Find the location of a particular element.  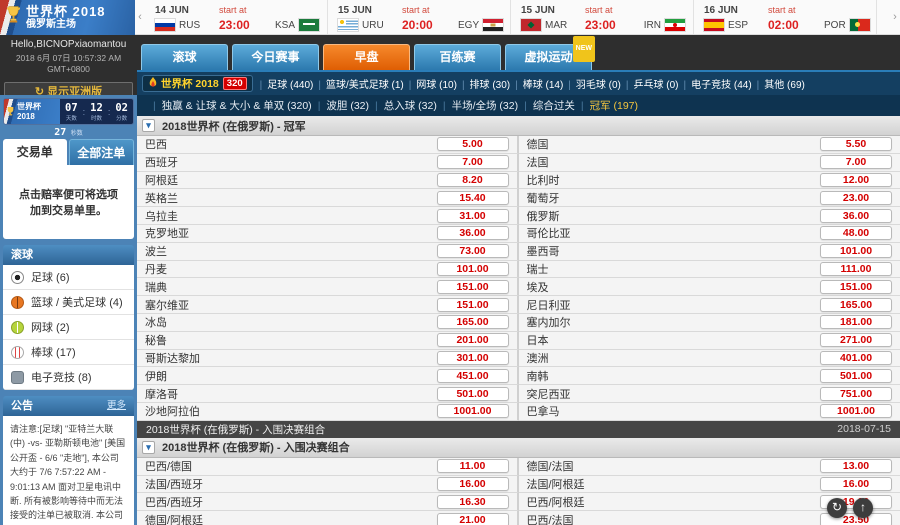

nav-tab: 百练赛 is located at coordinates (457, 57).